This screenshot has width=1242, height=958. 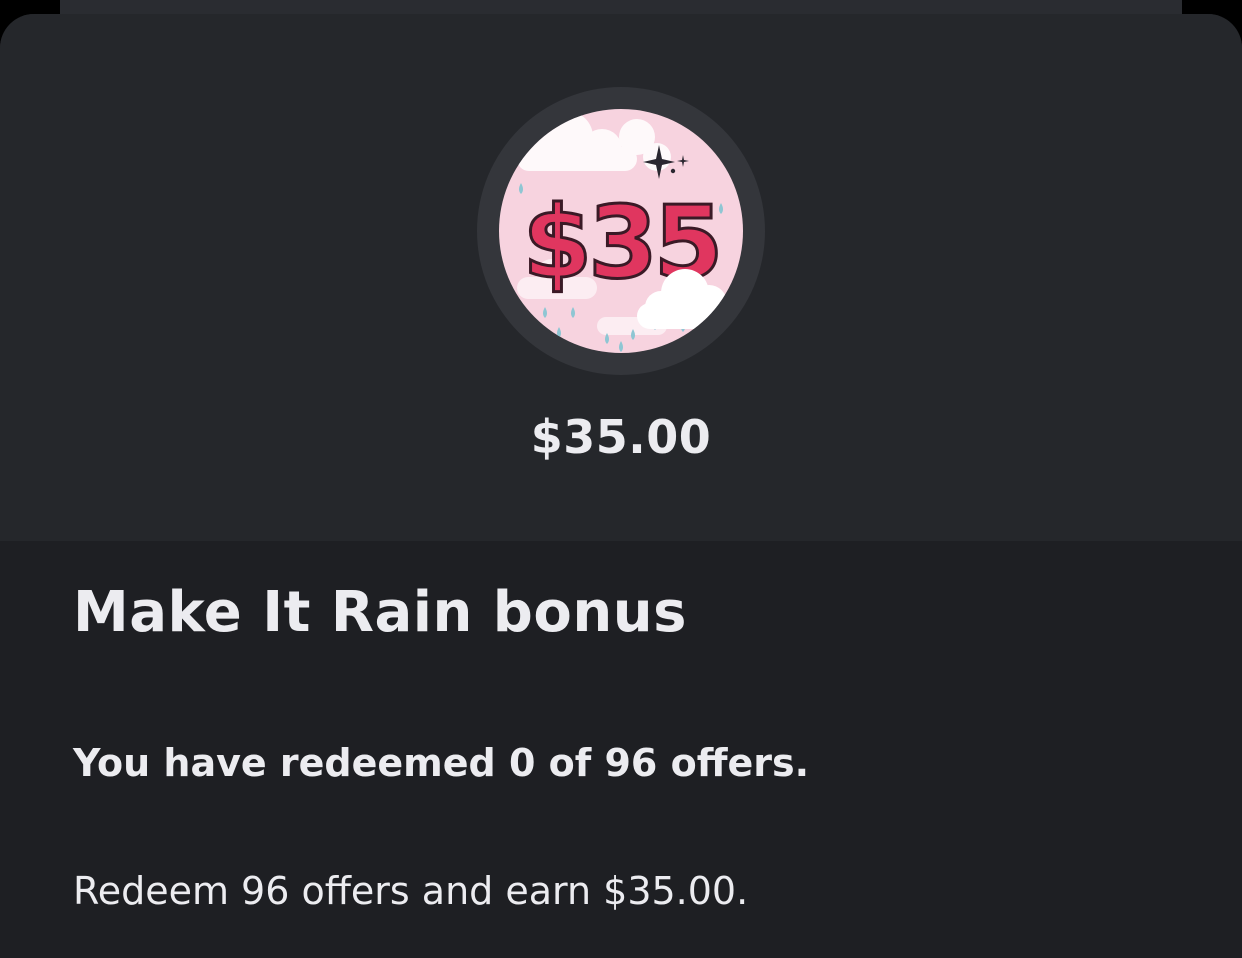 I want to click on redeemed-progress-text: You have redeemed 0 of 96 offers., so click(x=441, y=763).